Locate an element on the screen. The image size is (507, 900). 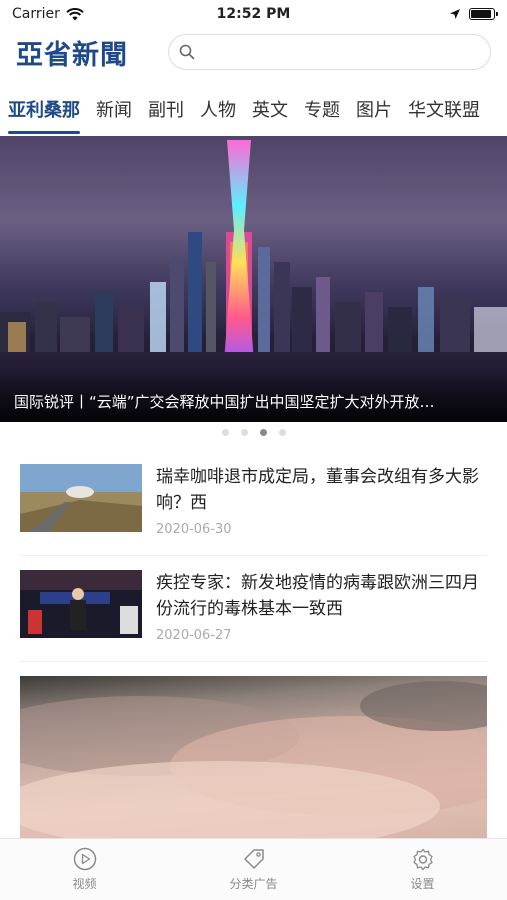
status-time: 12:52 PM is located at coordinates (253, 14).